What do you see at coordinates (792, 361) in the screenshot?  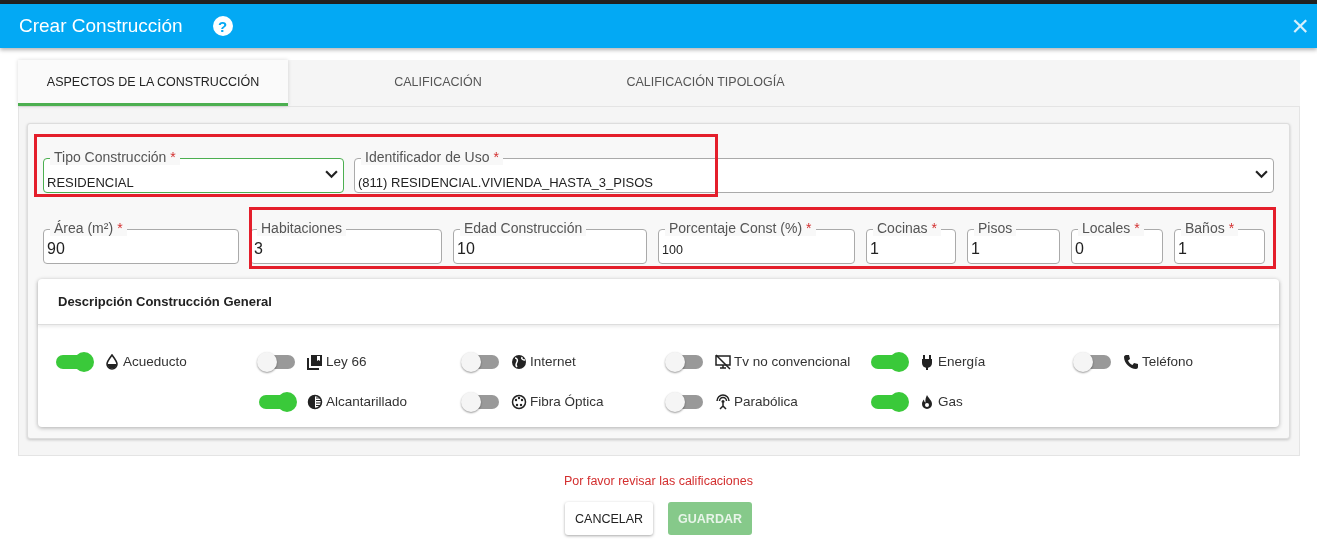 I see `service-label: Tv no convencional` at bounding box center [792, 361].